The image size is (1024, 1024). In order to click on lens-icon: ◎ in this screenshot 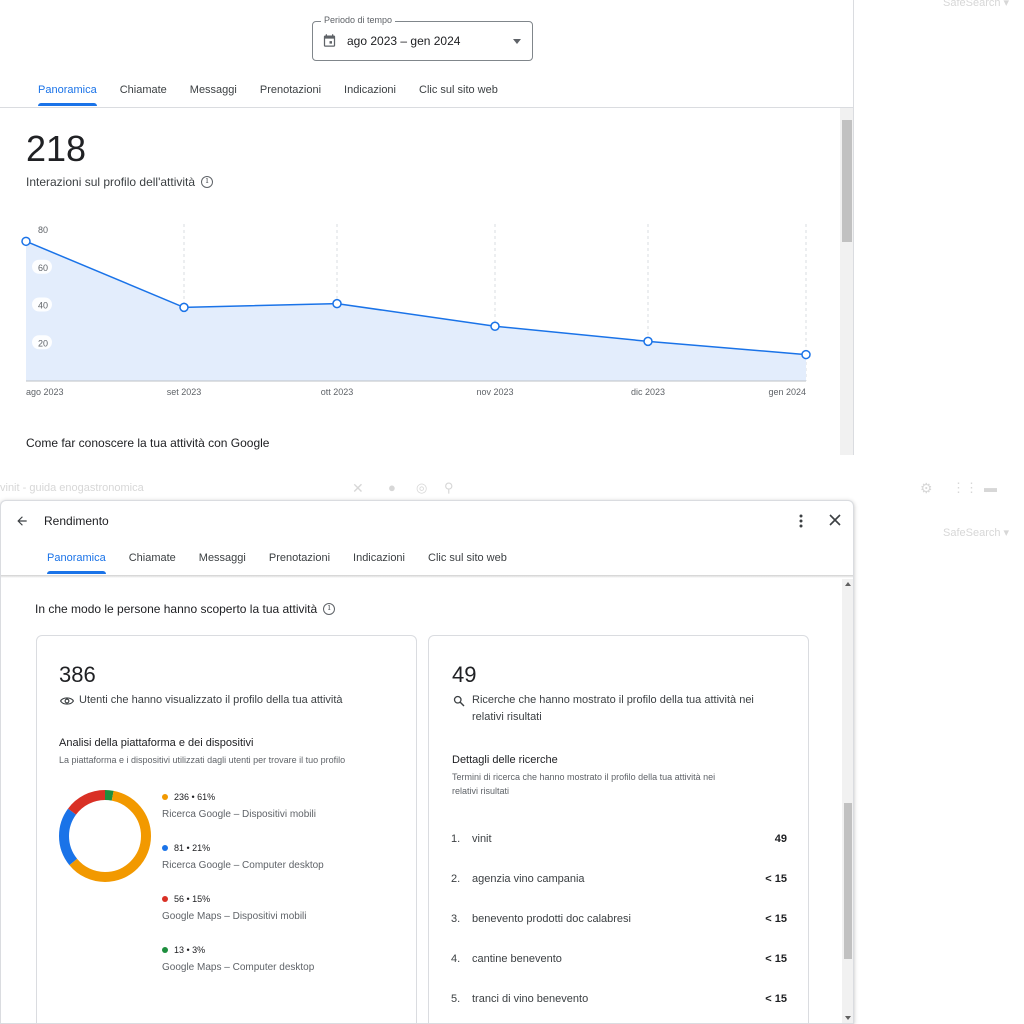, I will do `click(422, 487)`.